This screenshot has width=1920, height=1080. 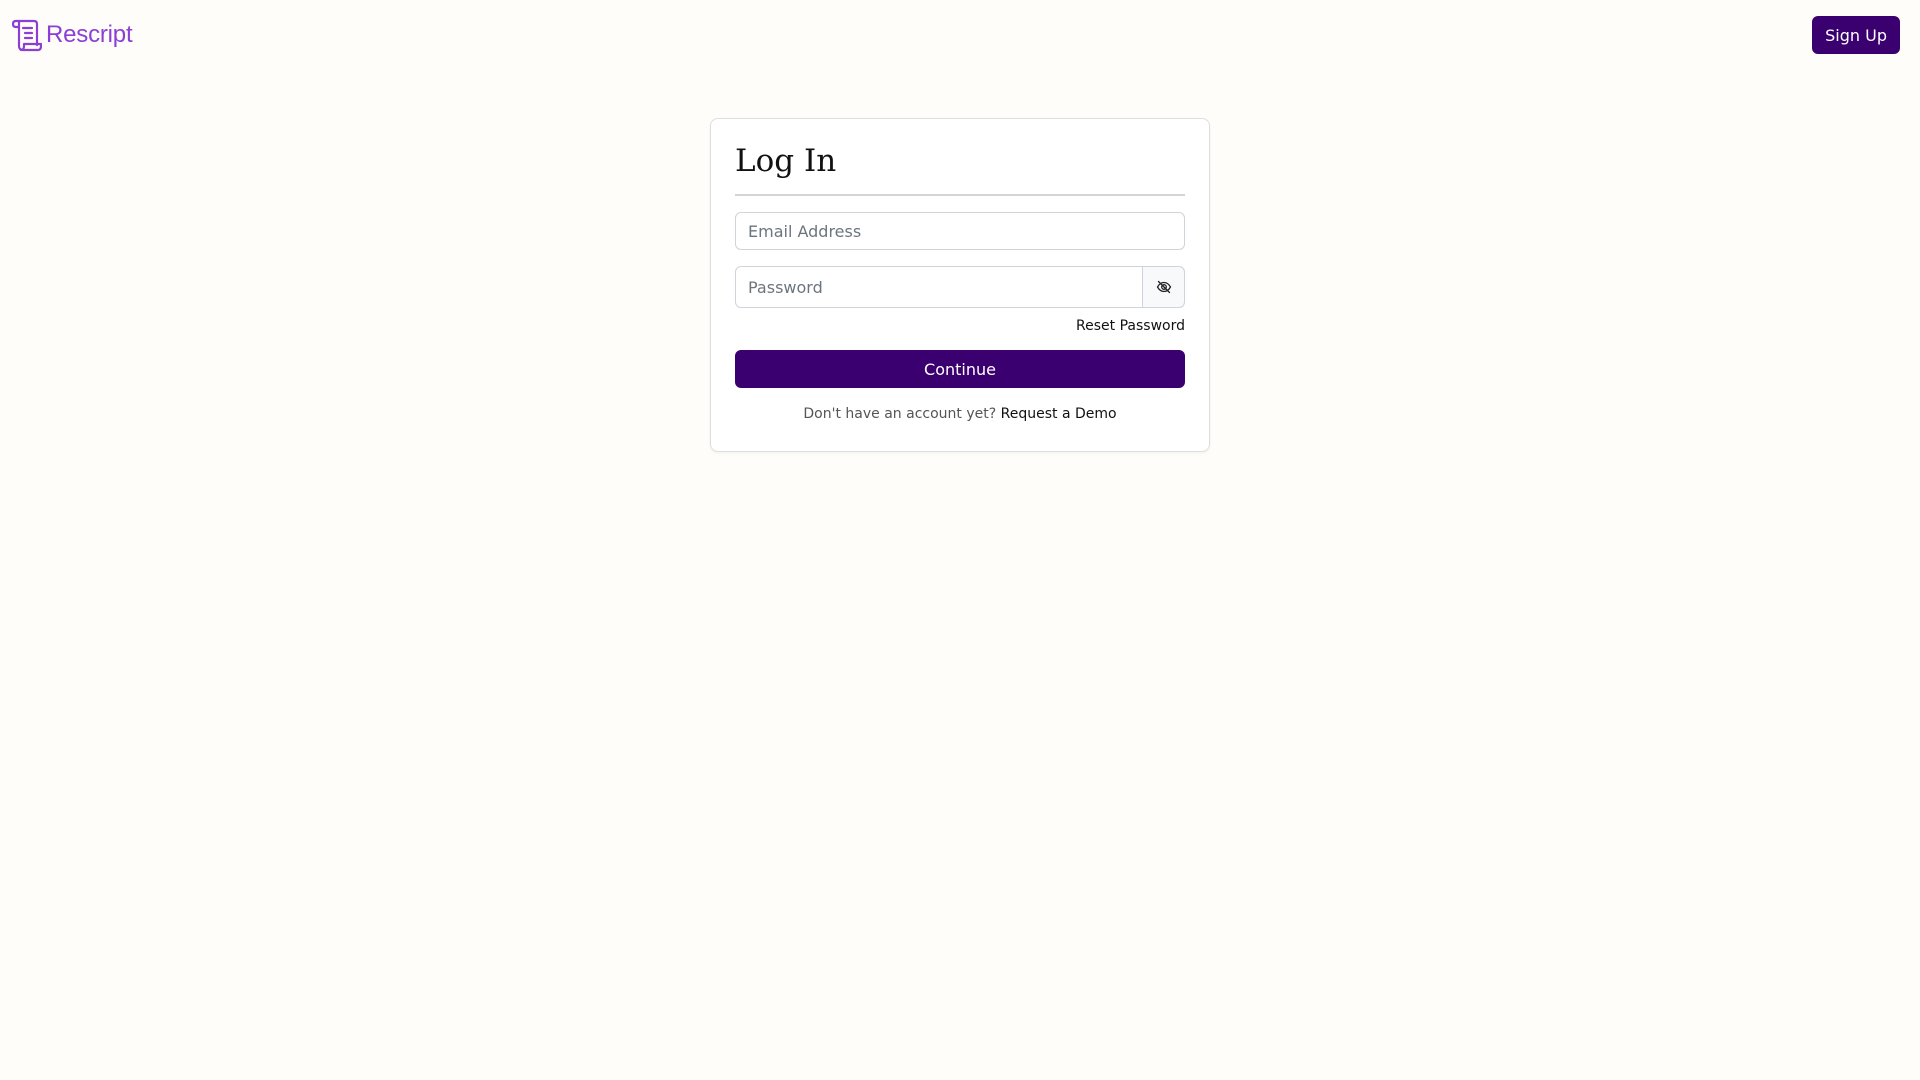 I want to click on page-title: Log In, so click(x=960, y=170).